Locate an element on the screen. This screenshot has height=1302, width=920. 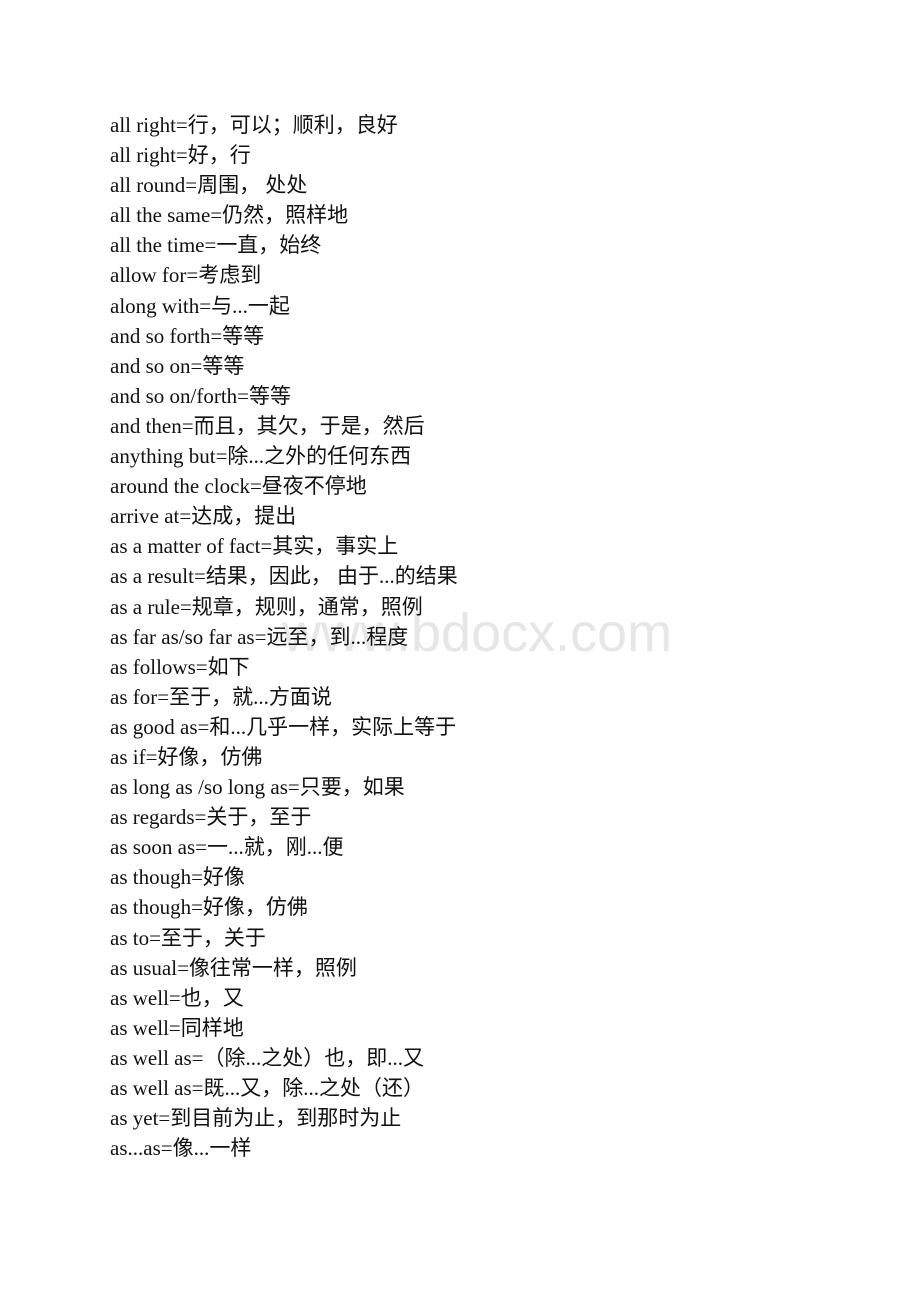
phrase-entry: as for=至于，就...方面说 is located at coordinates (221, 696).